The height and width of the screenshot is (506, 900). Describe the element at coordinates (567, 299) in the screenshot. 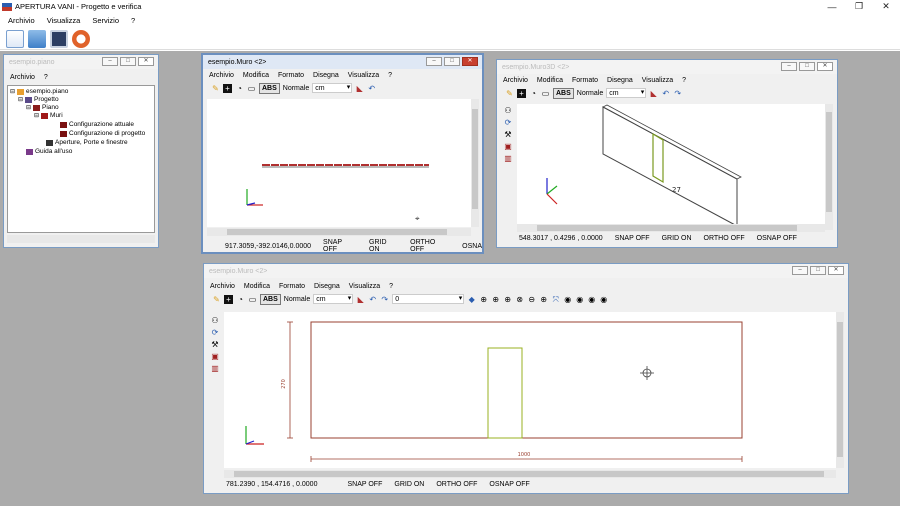

I see `view-top-icon: ◉` at that location.